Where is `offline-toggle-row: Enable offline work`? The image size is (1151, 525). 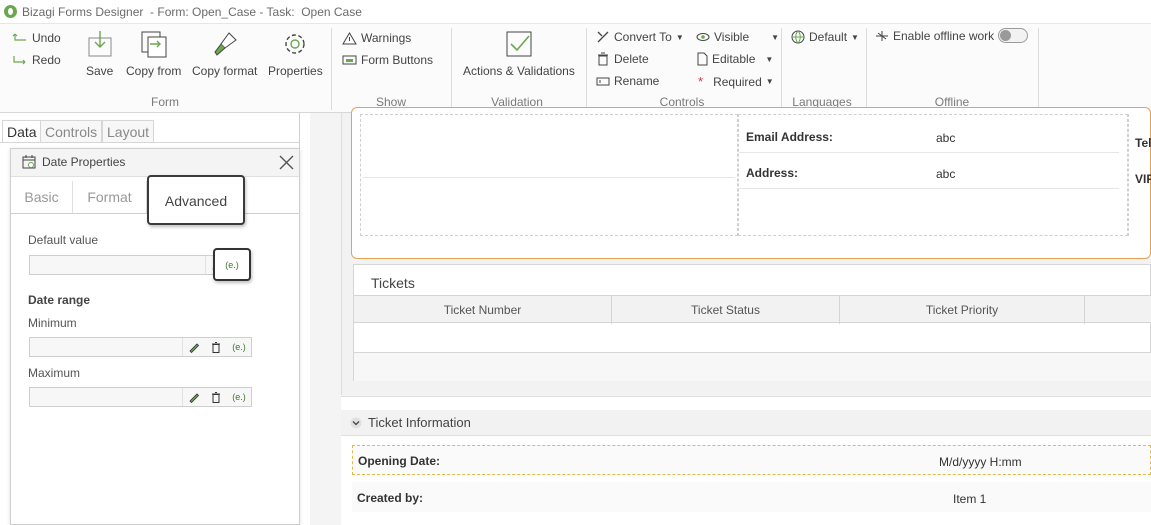
offline-toggle-row: Enable offline work is located at coordinates (952, 35).